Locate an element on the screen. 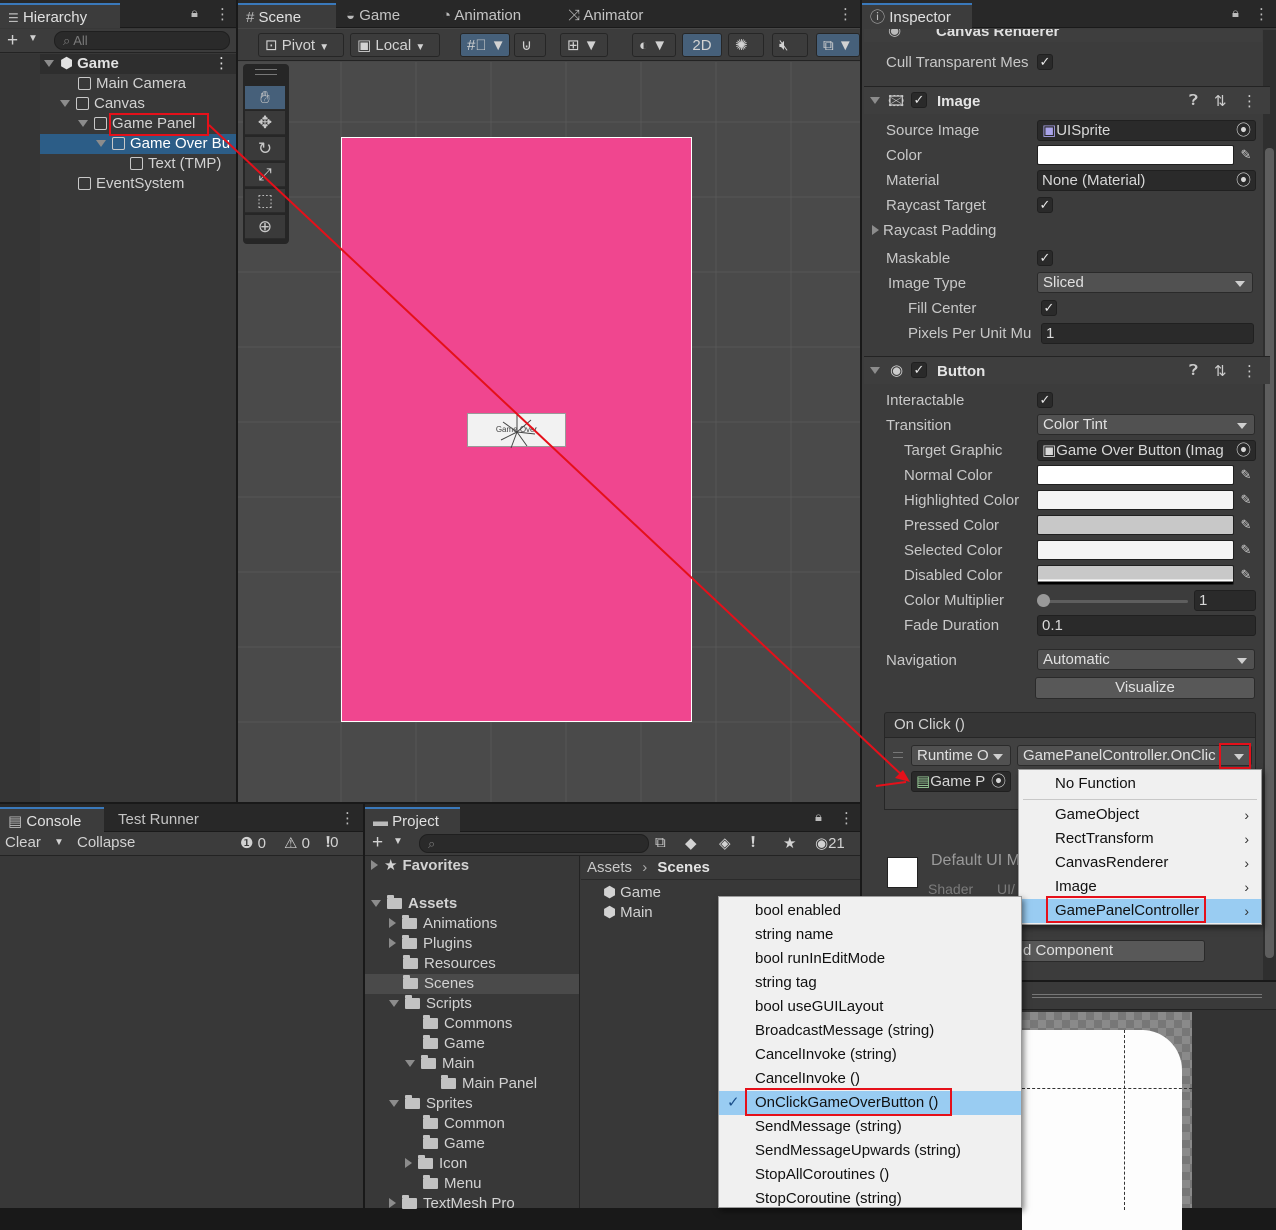 This screenshot has height=1230, width=1276. canvas-renderer-header: ◉ Canvas Renderer is located at coordinates (1063, 35).